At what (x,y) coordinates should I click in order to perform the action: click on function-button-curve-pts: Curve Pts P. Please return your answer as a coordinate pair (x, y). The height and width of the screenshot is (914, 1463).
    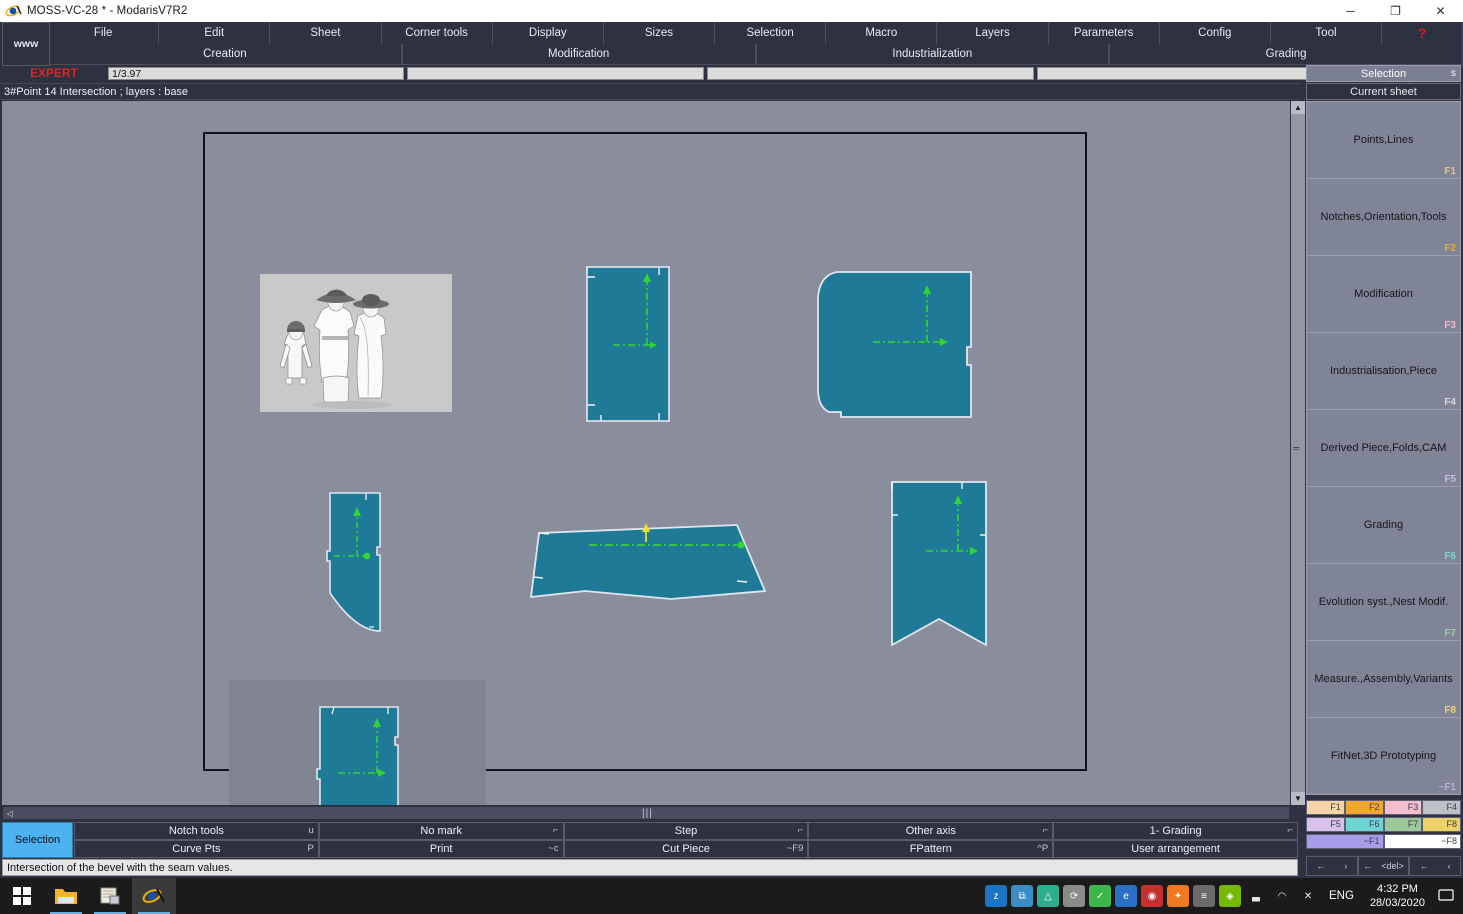
    Looking at the image, I should click on (196, 849).